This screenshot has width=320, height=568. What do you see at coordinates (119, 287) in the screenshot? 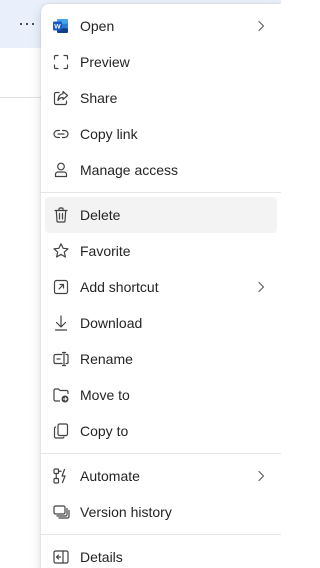
I see `menu-item-label: Add shortcut` at bounding box center [119, 287].